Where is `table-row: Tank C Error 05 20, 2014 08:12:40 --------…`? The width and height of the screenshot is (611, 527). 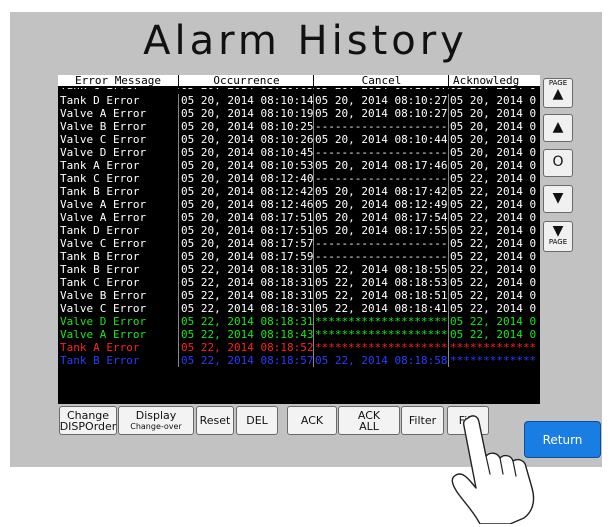 table-row: Tank C Error 05 20, 2014 08:12:40 --------… is located at coordinates (299, 178).